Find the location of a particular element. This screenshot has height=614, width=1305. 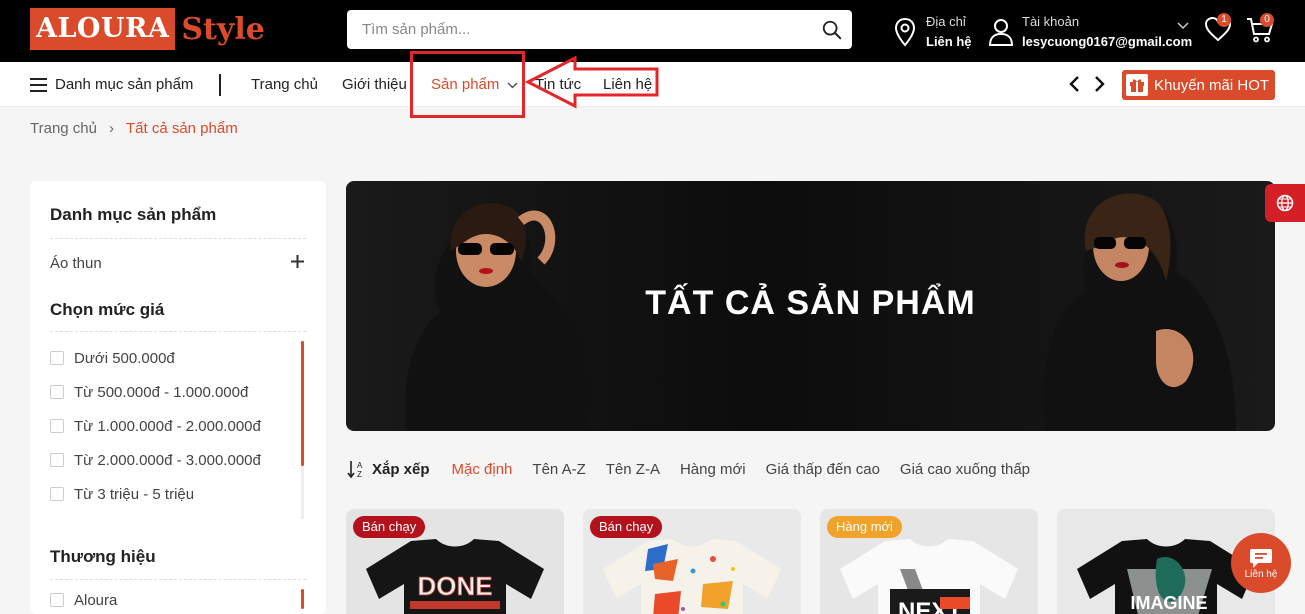

sort-option-name-desc: Tên Z-A is located at coordinates (633, 469).